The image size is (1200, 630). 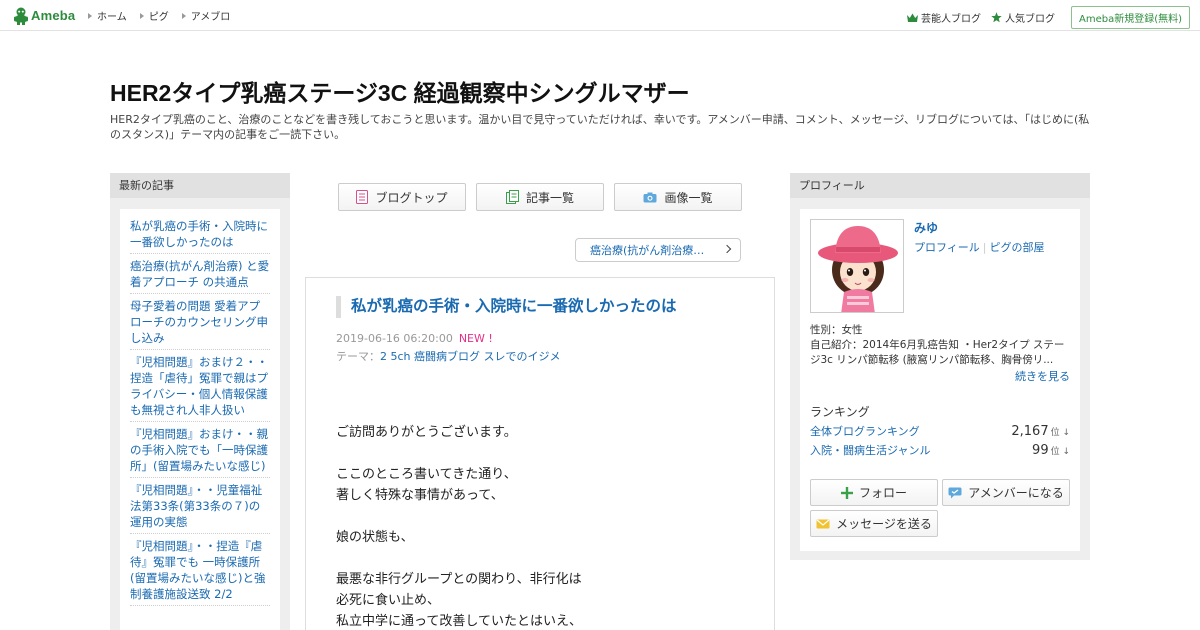 What do you see at coordinates (426, 432) in the screenshot?
I see `body-paragraph: ご訪問ありがとうございます。` at bounding box center [426, 432].